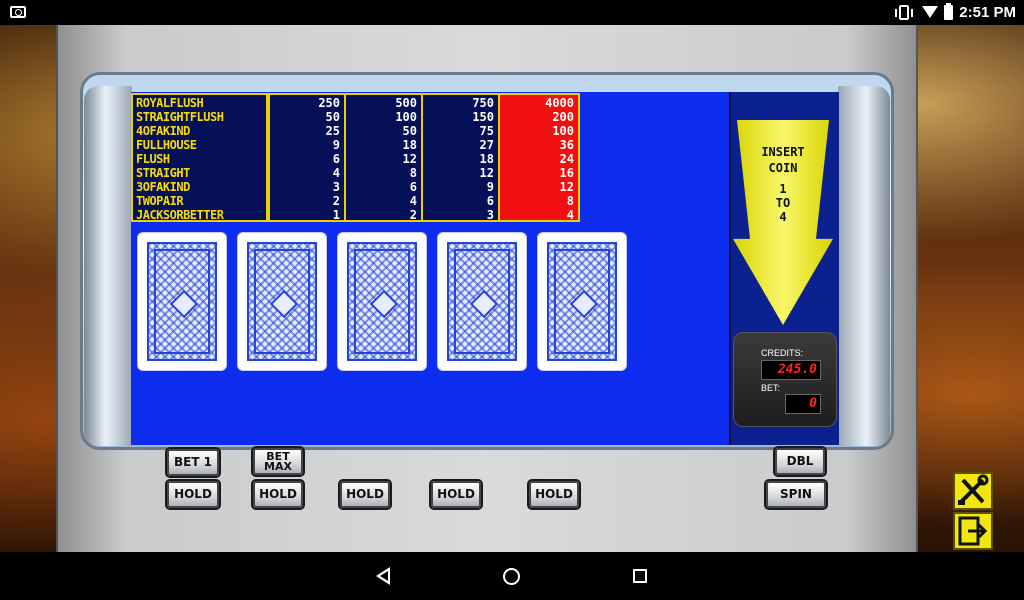 The height and width of the screenshot is (600, 1024). What do you see at coordinates (948, 11) in the screenshot?
I see `battery-icon` at bounding box center [948, 11].